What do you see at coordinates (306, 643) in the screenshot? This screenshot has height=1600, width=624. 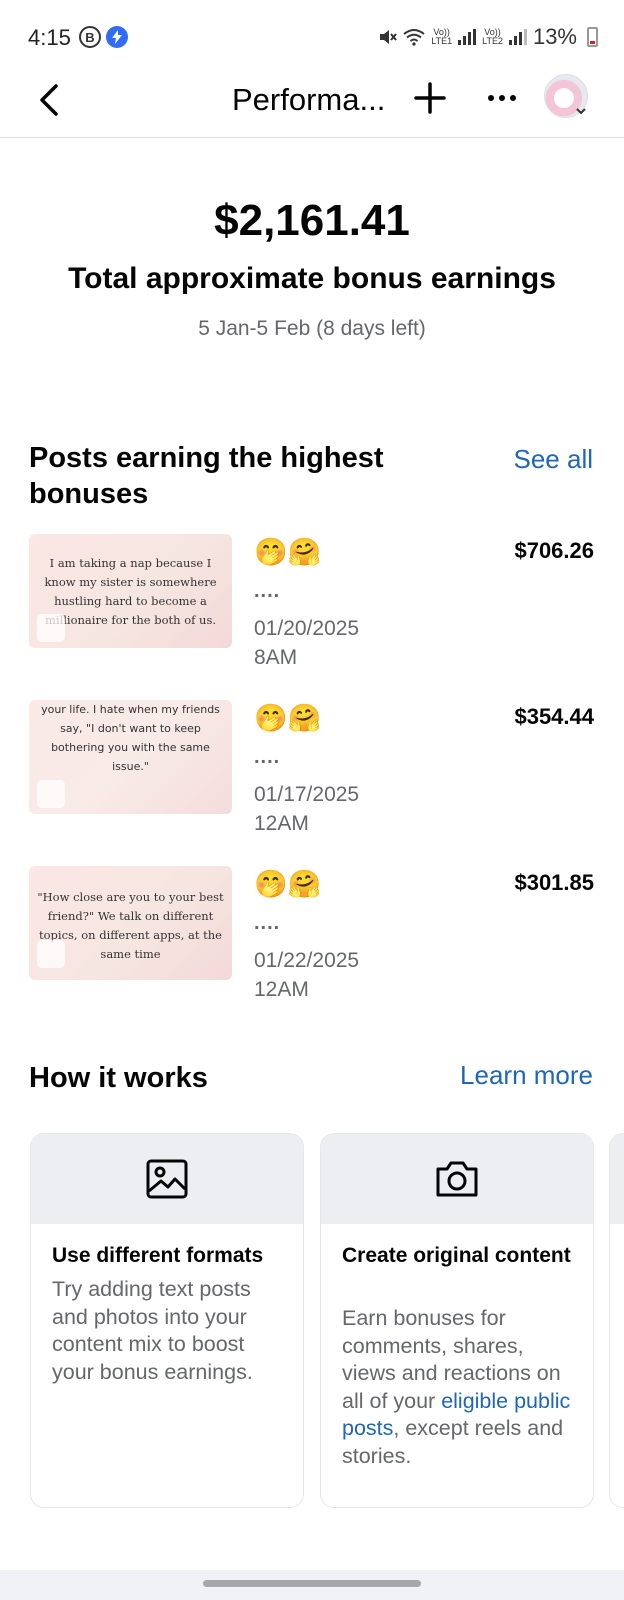 I see `post-date: 01/20/2025 8AM` at bounding box center [306, 643].